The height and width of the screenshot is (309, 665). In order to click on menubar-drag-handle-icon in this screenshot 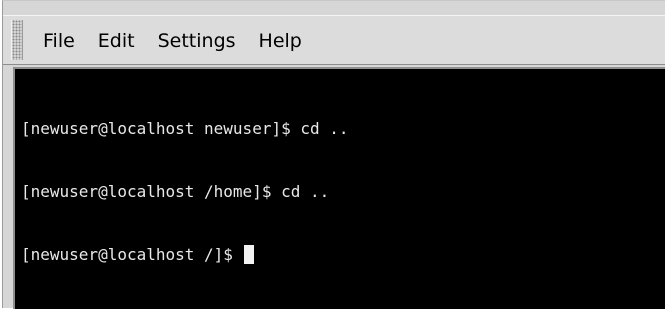, I will do `click(17, 40)`.